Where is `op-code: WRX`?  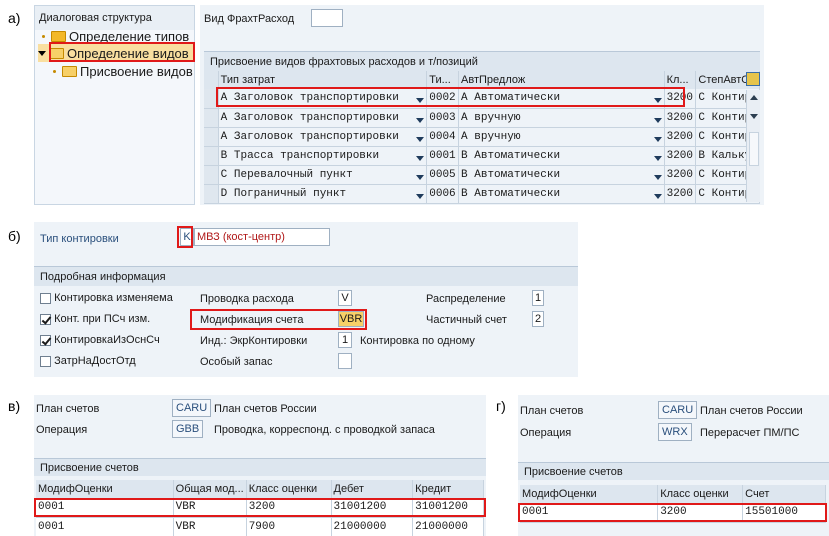 op-code: WRX is located at coordinates (675, 432).